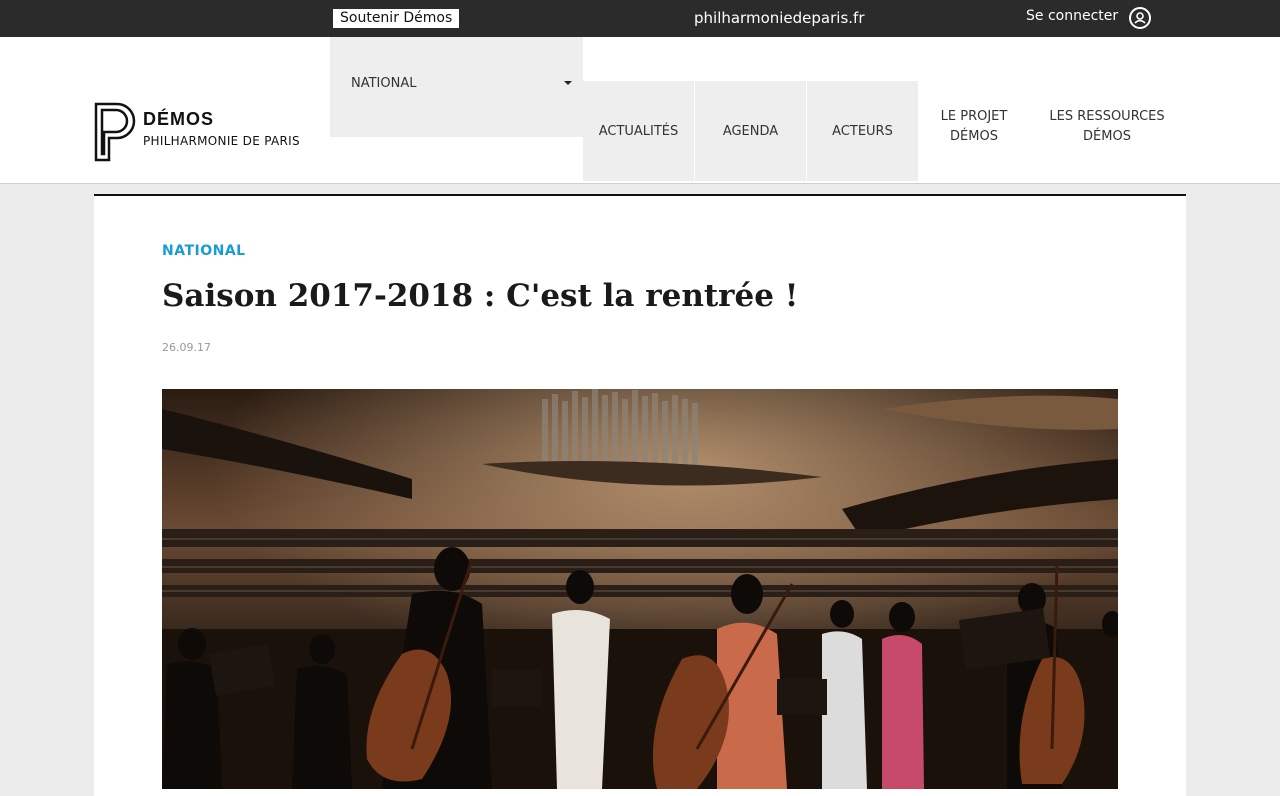  I want to click on nav-le-projet-line2: DÉMOS, so click(974, 136).